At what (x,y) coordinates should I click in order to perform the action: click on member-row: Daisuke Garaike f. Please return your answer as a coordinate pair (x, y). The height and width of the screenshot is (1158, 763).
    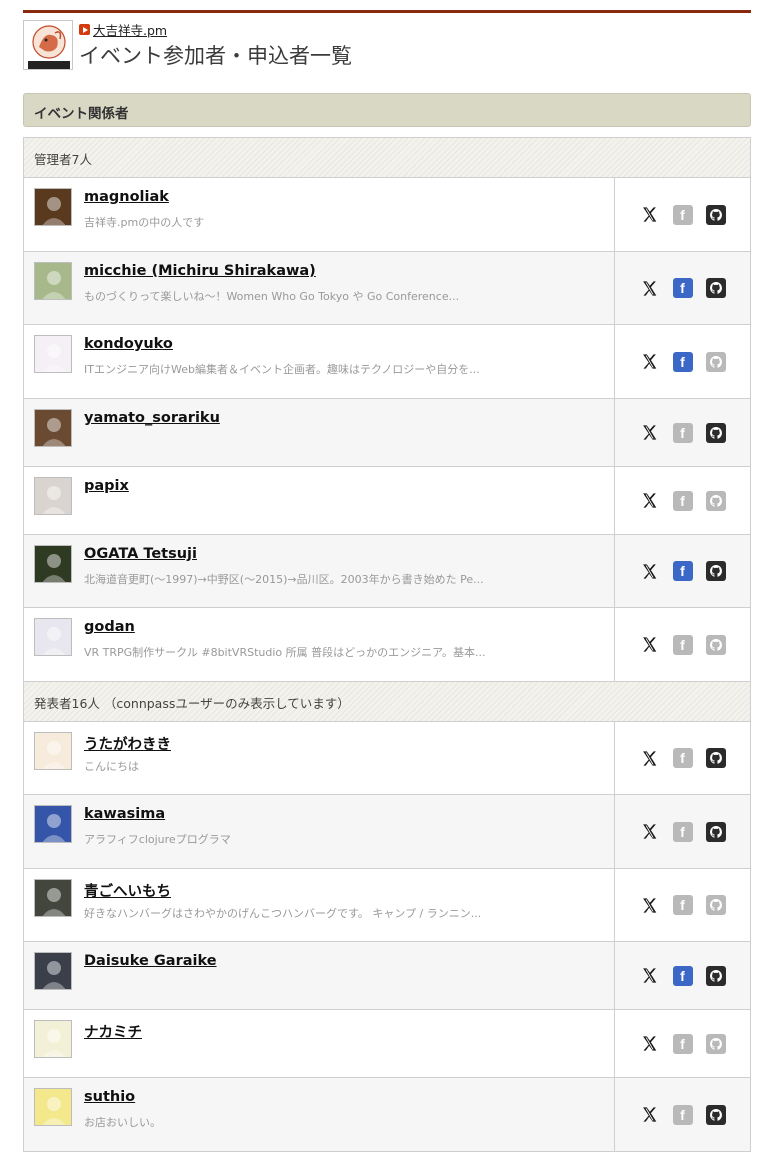
    Looking at the image, I should click on (387, 976).